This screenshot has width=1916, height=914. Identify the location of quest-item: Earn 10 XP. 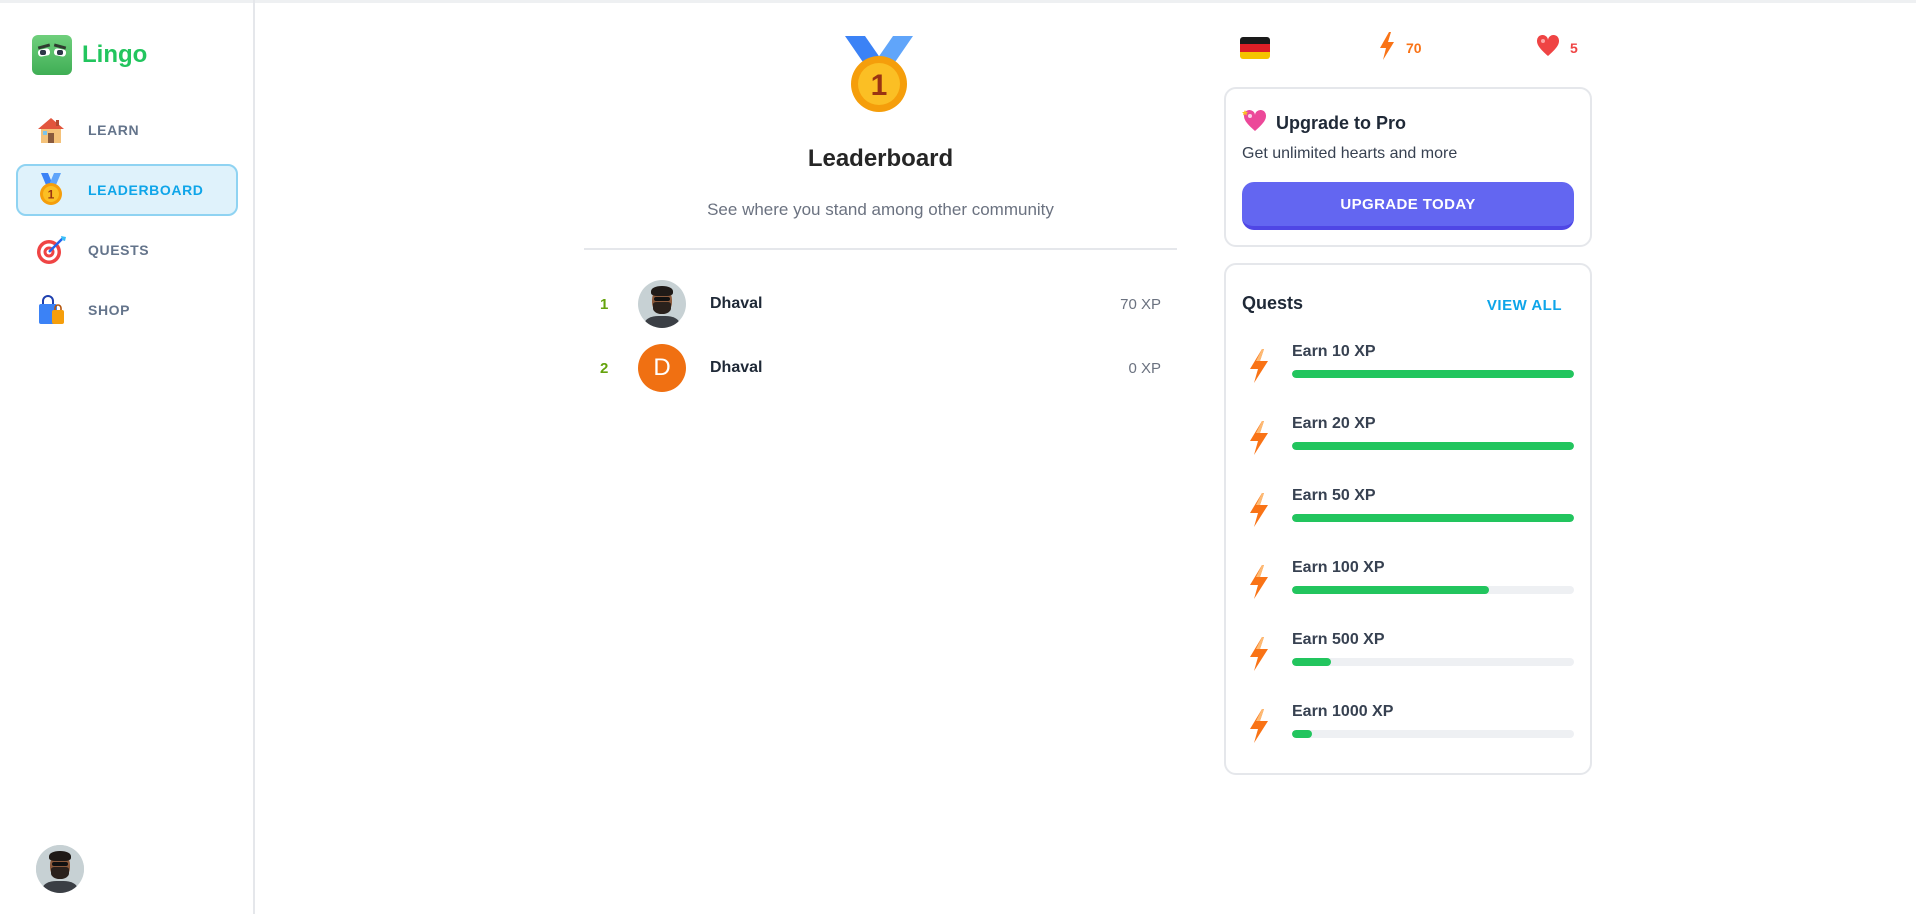
(1408, 379).